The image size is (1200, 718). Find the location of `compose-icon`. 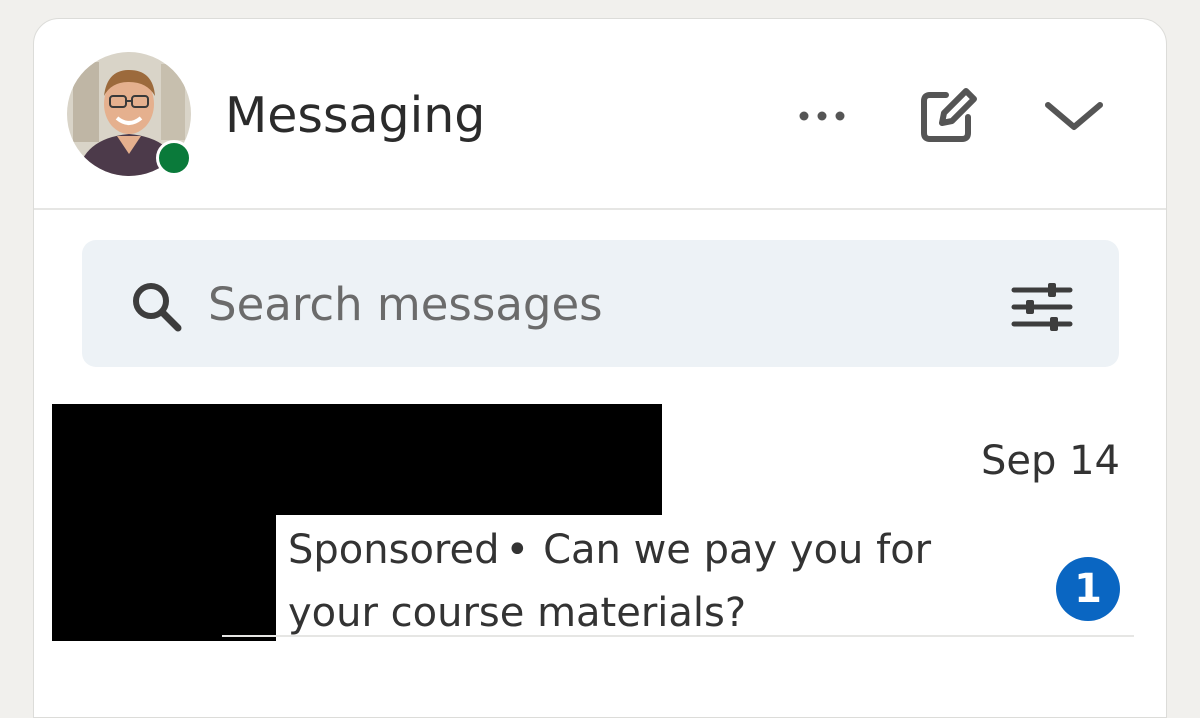

compose-icon is located at coordinates (949, 115).